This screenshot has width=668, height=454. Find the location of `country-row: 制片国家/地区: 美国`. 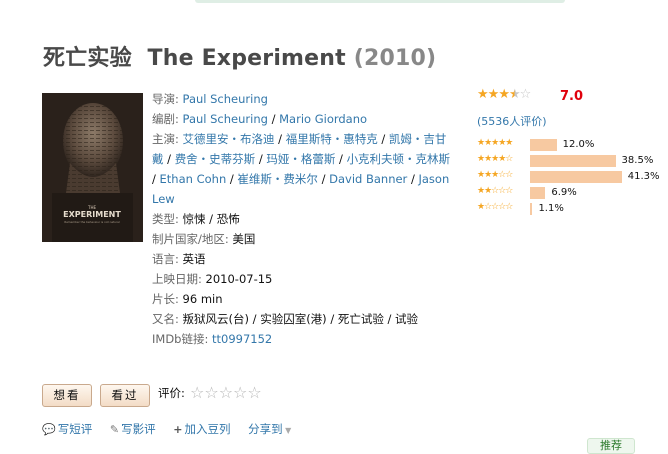

country-row: 制片国家/地区: 美国 is located at coordinates (304, 239).